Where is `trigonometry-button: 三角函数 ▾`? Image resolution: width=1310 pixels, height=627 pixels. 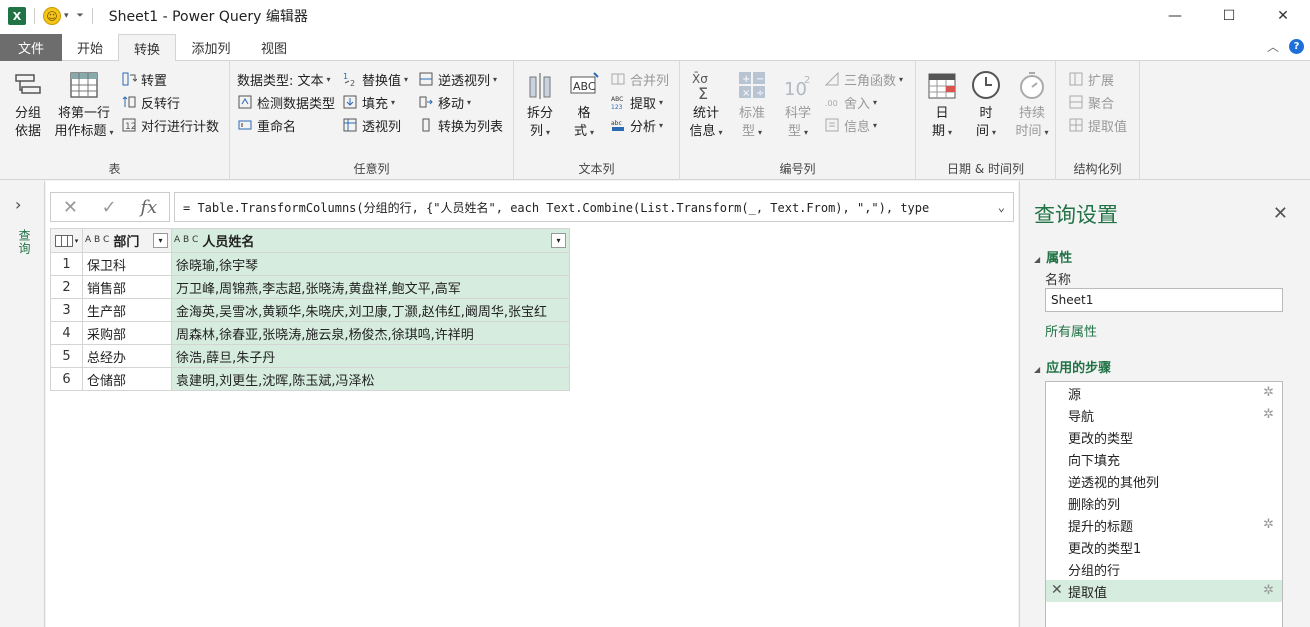
trigonometry-button: 三角函数 ▾ is located at coordinates (863, 79).